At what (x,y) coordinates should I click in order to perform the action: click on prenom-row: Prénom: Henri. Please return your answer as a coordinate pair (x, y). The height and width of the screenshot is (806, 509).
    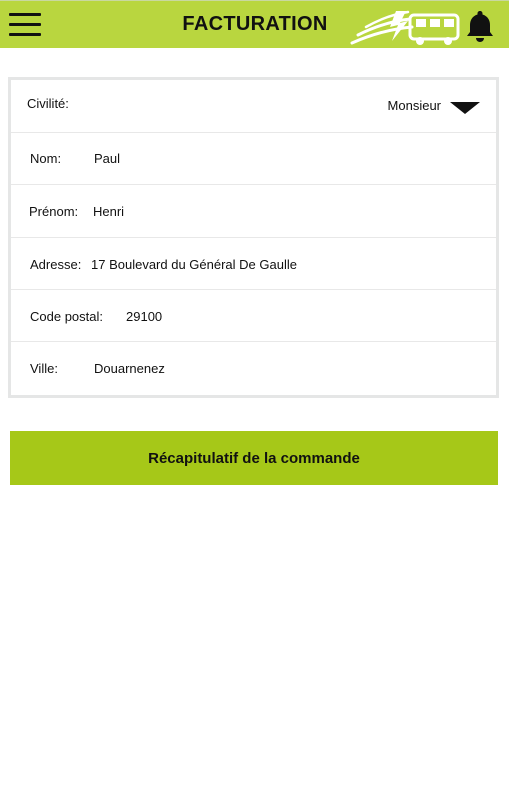
    Looking at the image, I should click on (253, 211).